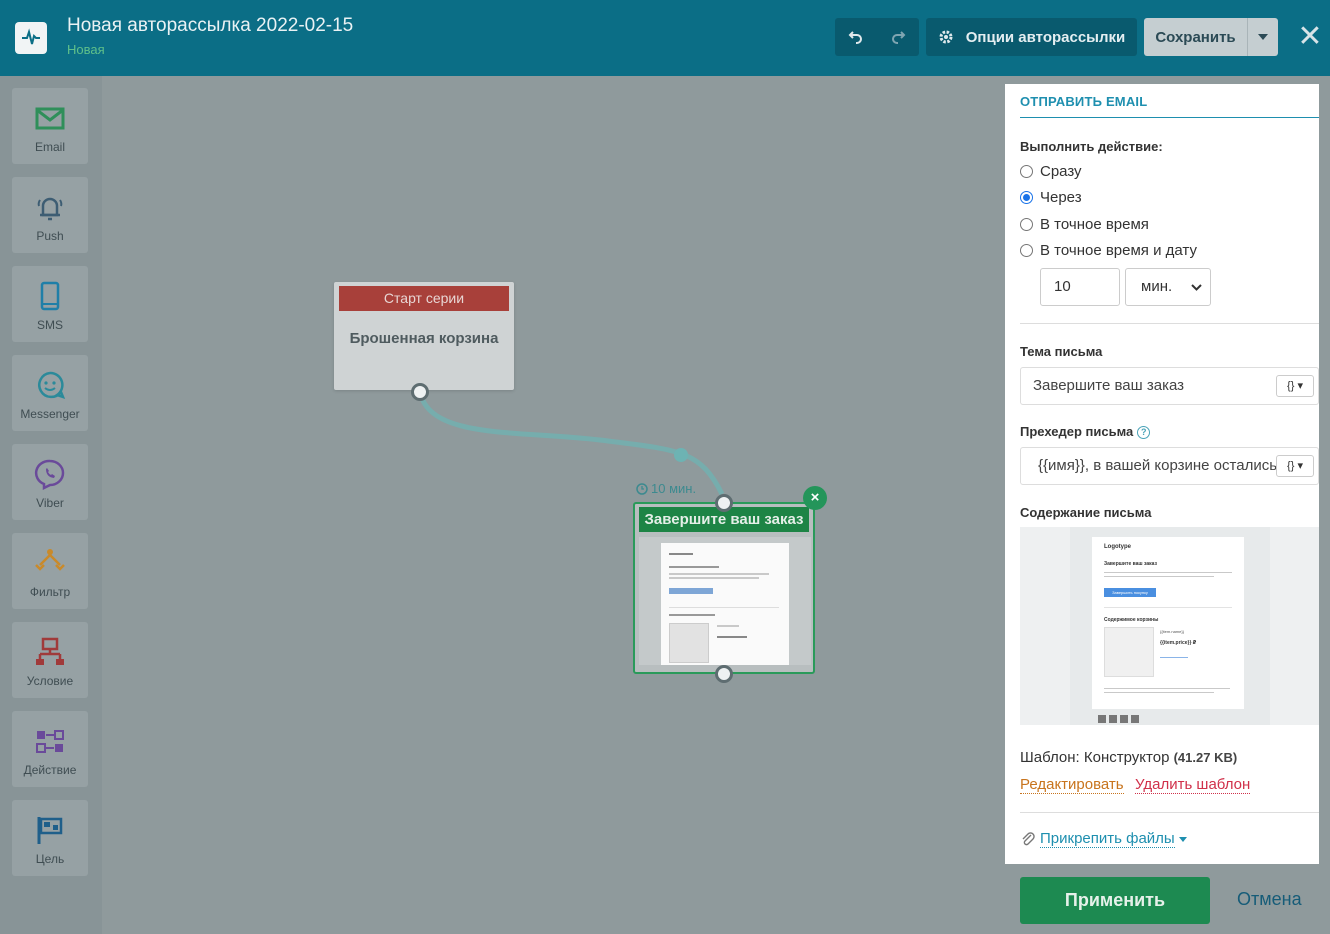 Image resolution: width=1330 pixels, height=934 pixels. Describe the element at coordinates (1193, 785) in the screenshot. I see `delete-template-link: Удалить шаблон` at that location.